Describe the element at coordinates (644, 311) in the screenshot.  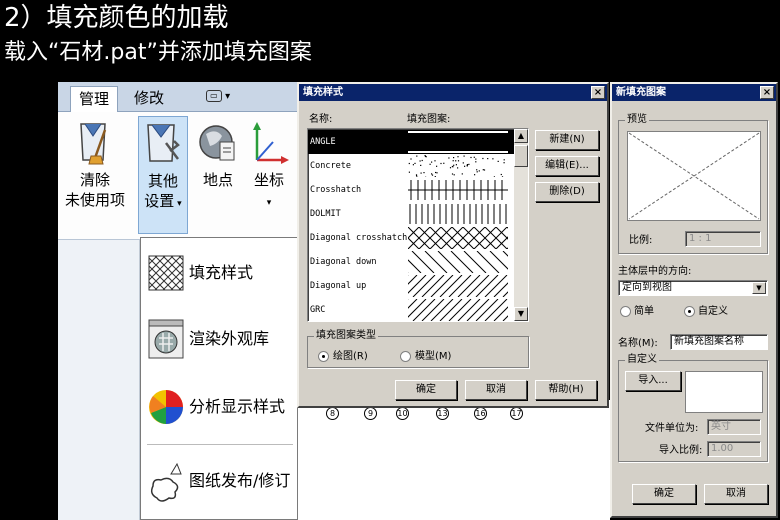
I see `simple-radio-label: 简单` at that location.